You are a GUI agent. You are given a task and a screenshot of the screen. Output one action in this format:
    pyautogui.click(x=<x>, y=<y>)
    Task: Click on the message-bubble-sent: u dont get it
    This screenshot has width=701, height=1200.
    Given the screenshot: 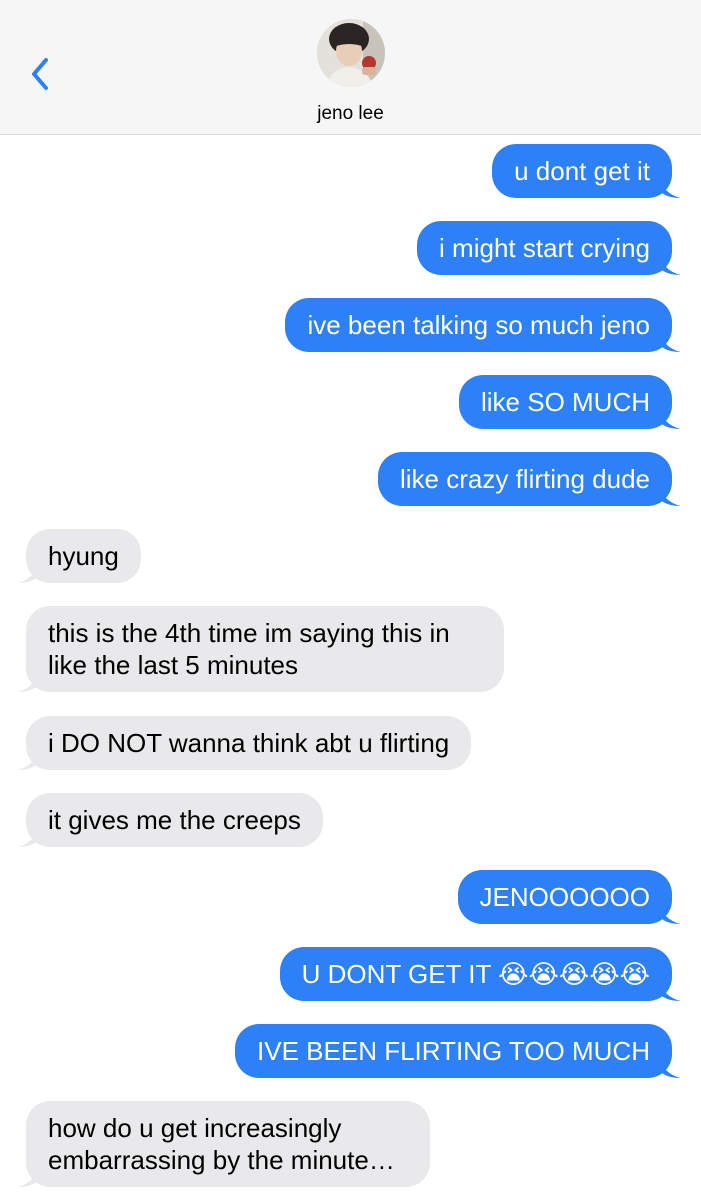 What is the action you would take?
    pyautogui.click(x=586, y=171)
    